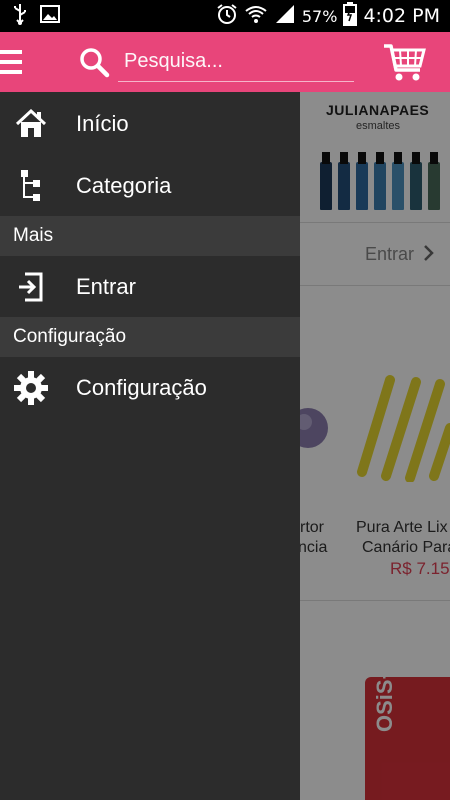  I want to click on drawer-item-categoria: Categoria, so click(150, 186).